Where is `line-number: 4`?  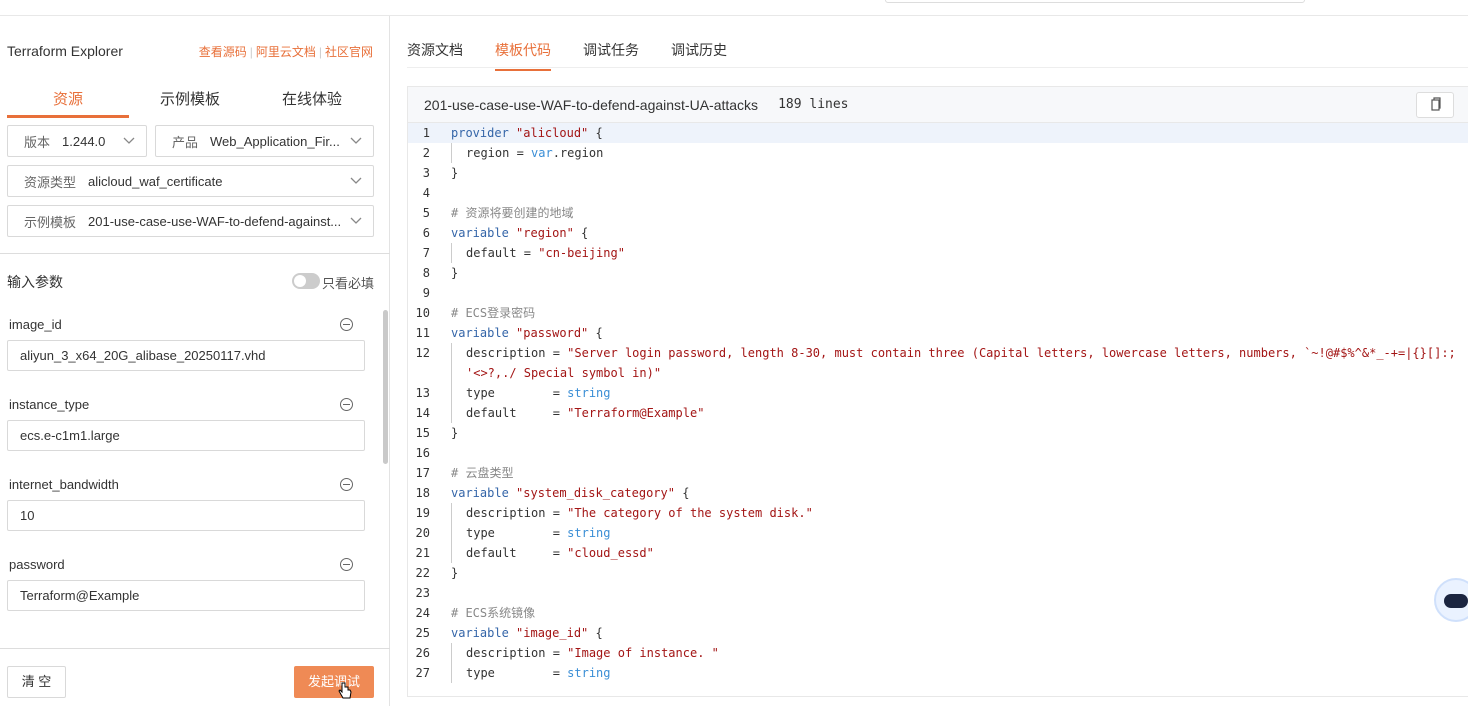 line-number: 4 is located at coordinates (426, 193).